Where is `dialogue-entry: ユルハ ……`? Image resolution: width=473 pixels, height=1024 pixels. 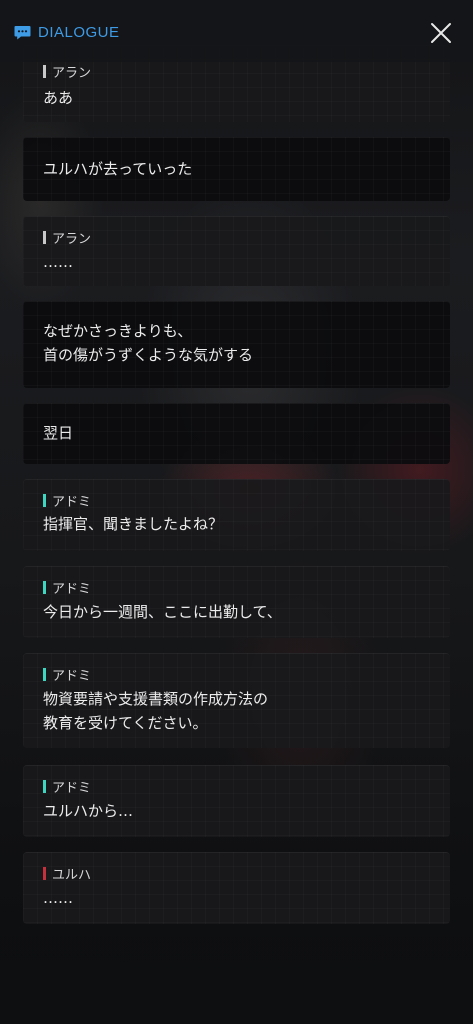 dialogue-entry: ユルハ …… is located at coordinates (236, 888).